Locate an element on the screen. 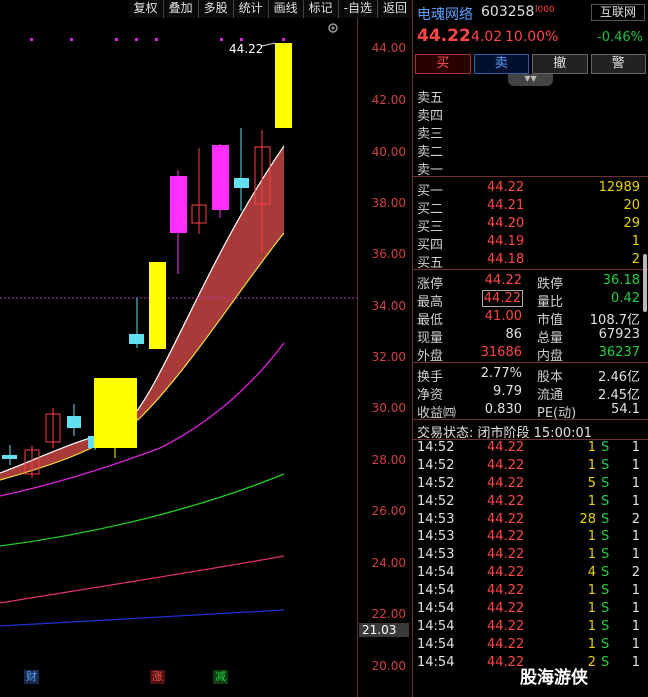 The width and height of the screenshot is (648, 697). marker-reduce: 减 is located at coordinates (220, 677).